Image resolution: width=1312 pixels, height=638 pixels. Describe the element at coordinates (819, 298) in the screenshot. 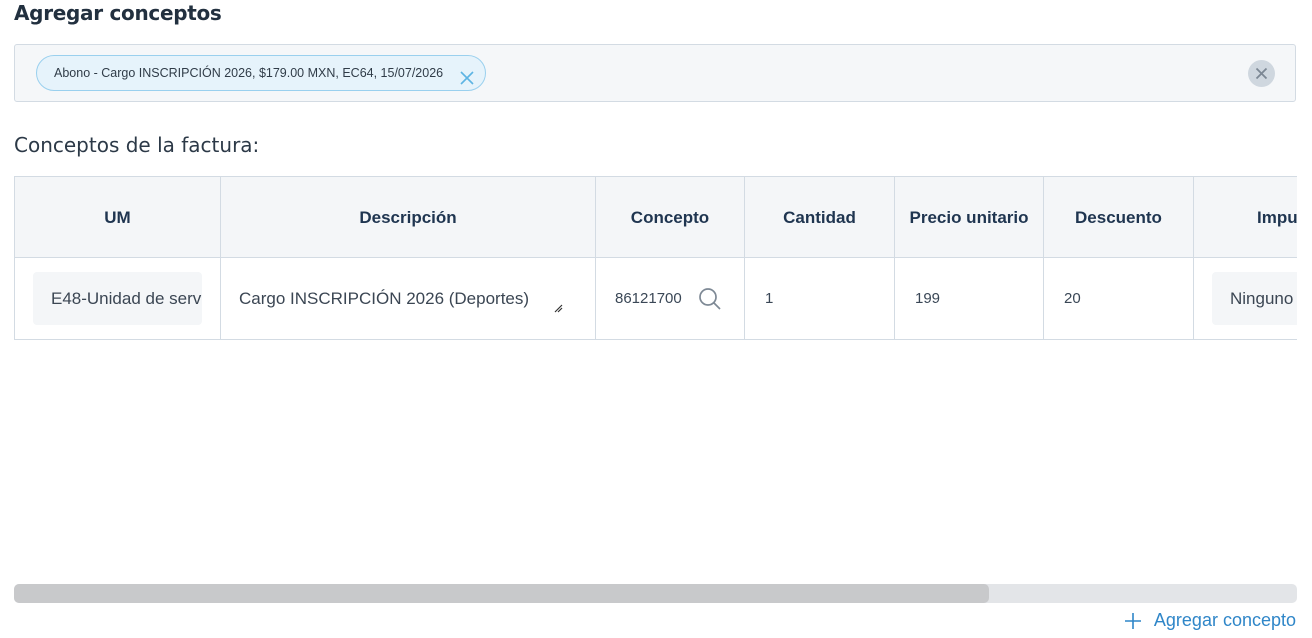

I see `quantity-cell: 1` at that location.